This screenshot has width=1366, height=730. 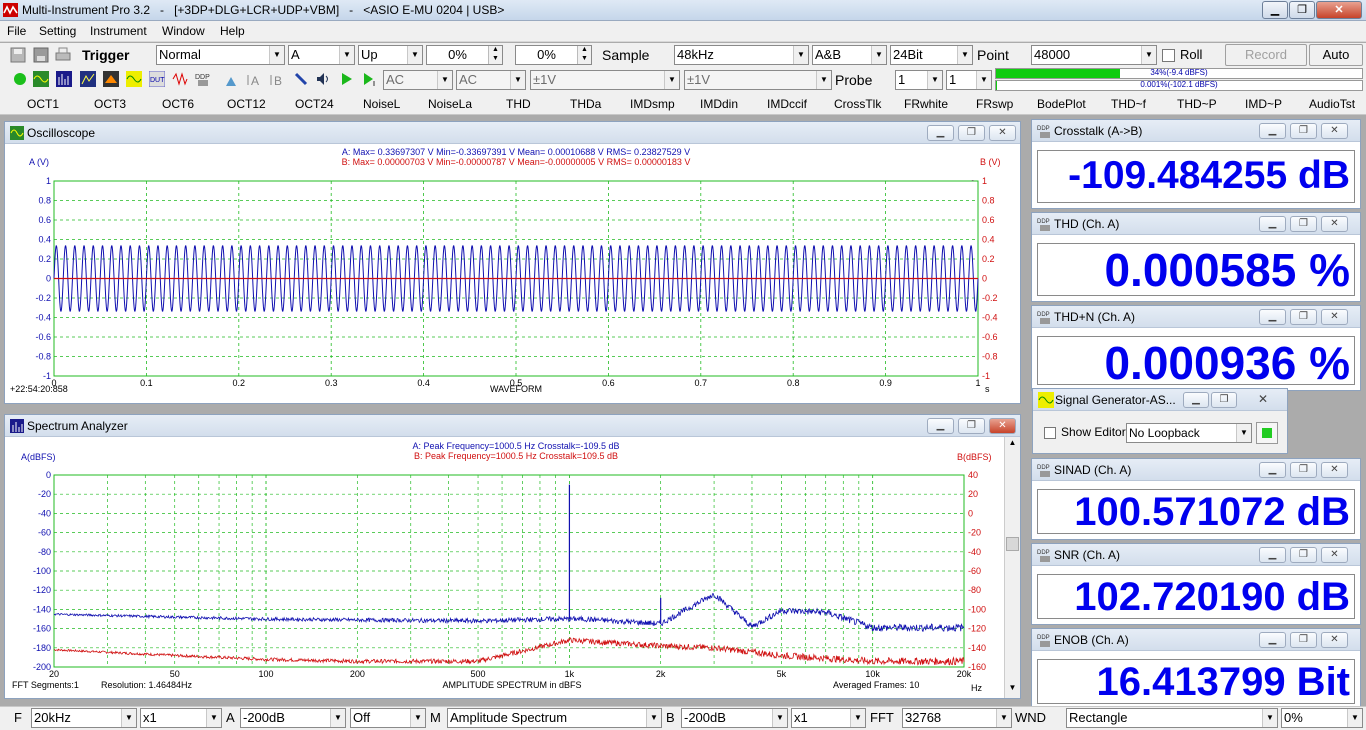 What do you see at coordinates (1128, 104) in the screenshot?
I see `func-thd-f: THD~f` at bounding box center [1128, 104].